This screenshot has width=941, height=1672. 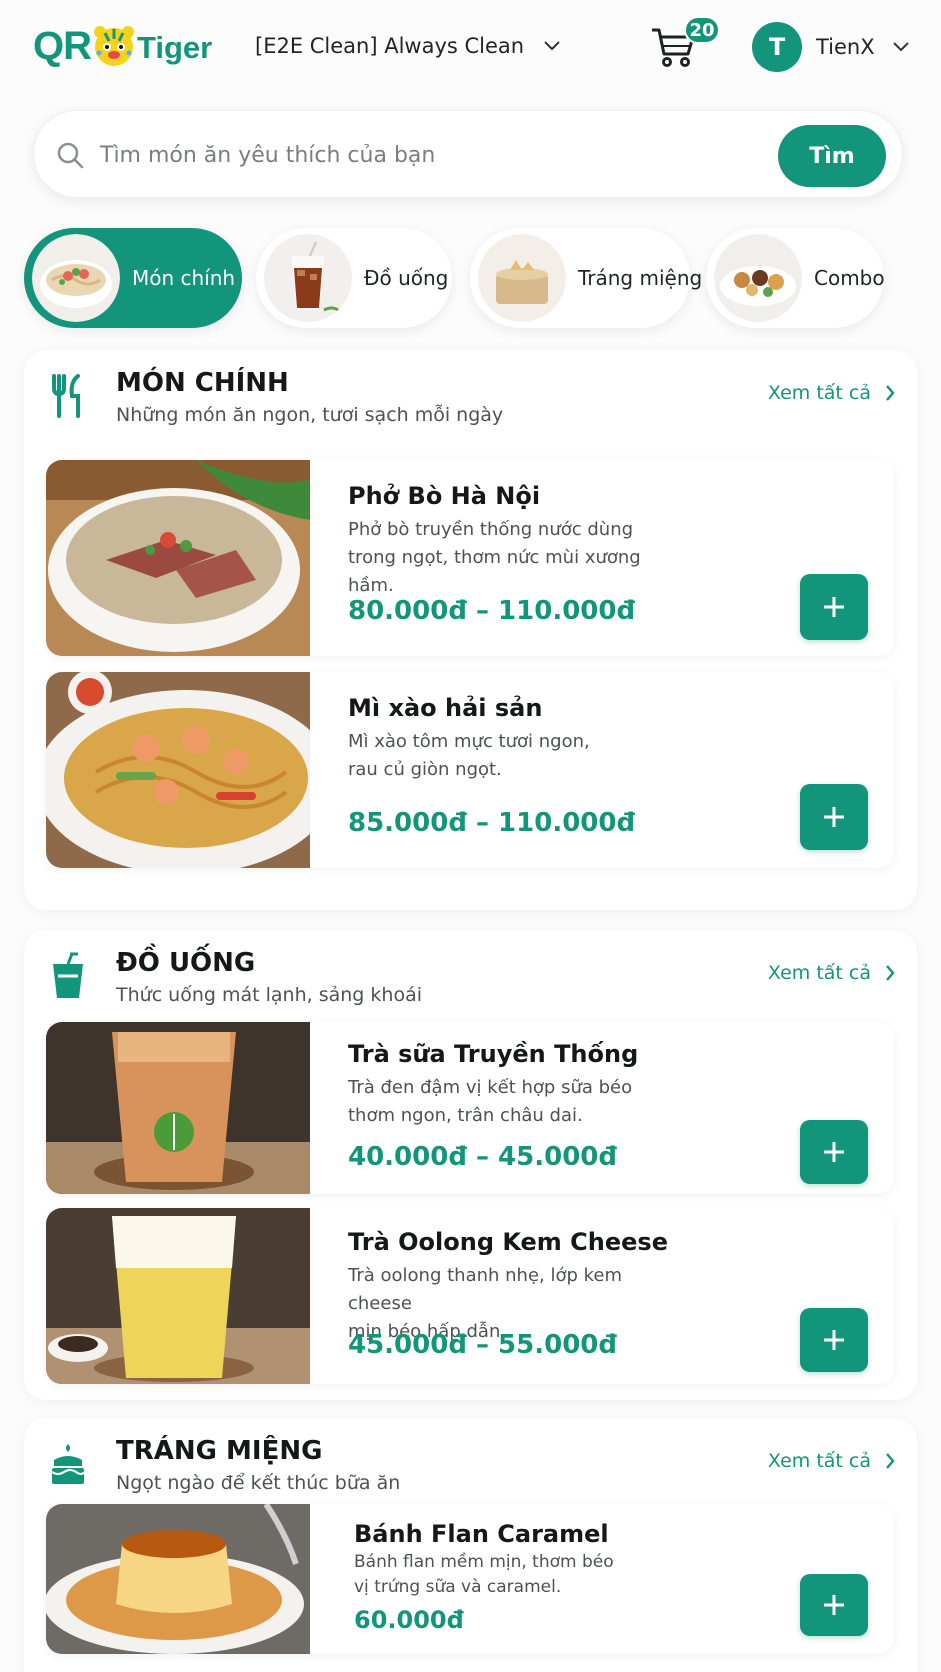 I want to click on item-price: 60.000đ, so click(x=409, y=1620).